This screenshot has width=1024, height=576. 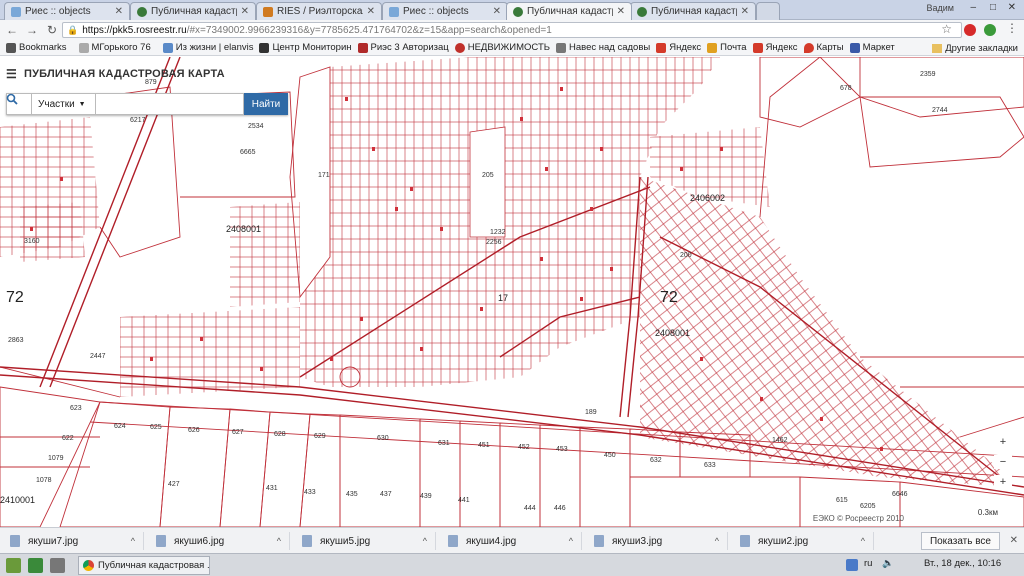 What do you see at coordinates (366, 541) in the screenshot?
I see `download-item: якуши5.jpg ^` at bounding box center [366, 541].